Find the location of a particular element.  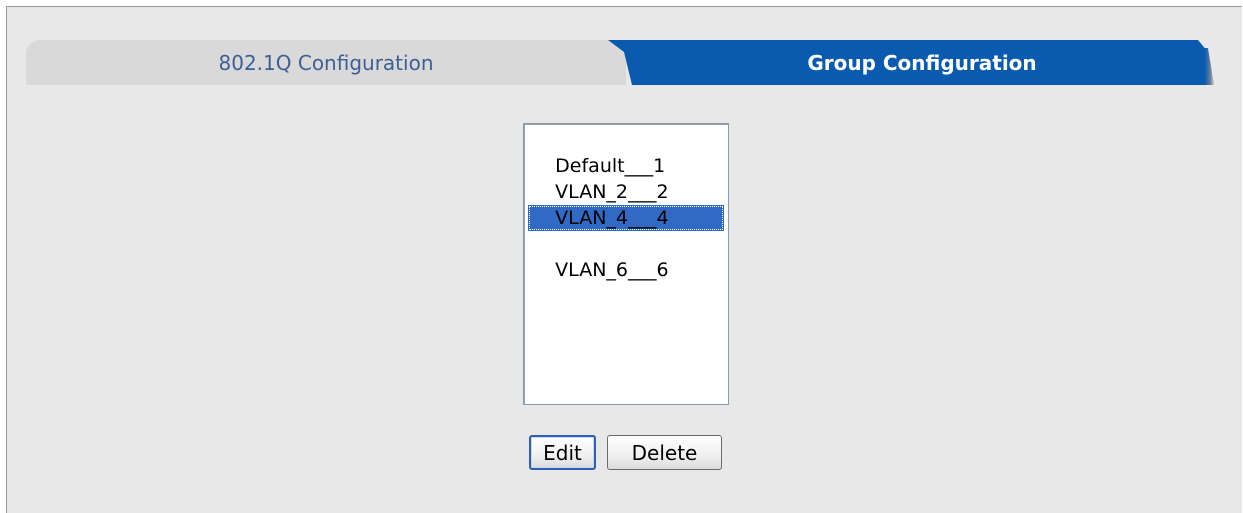

vlan-list-item-label: VLAN_6___6 is located at coordinates (612, 270).